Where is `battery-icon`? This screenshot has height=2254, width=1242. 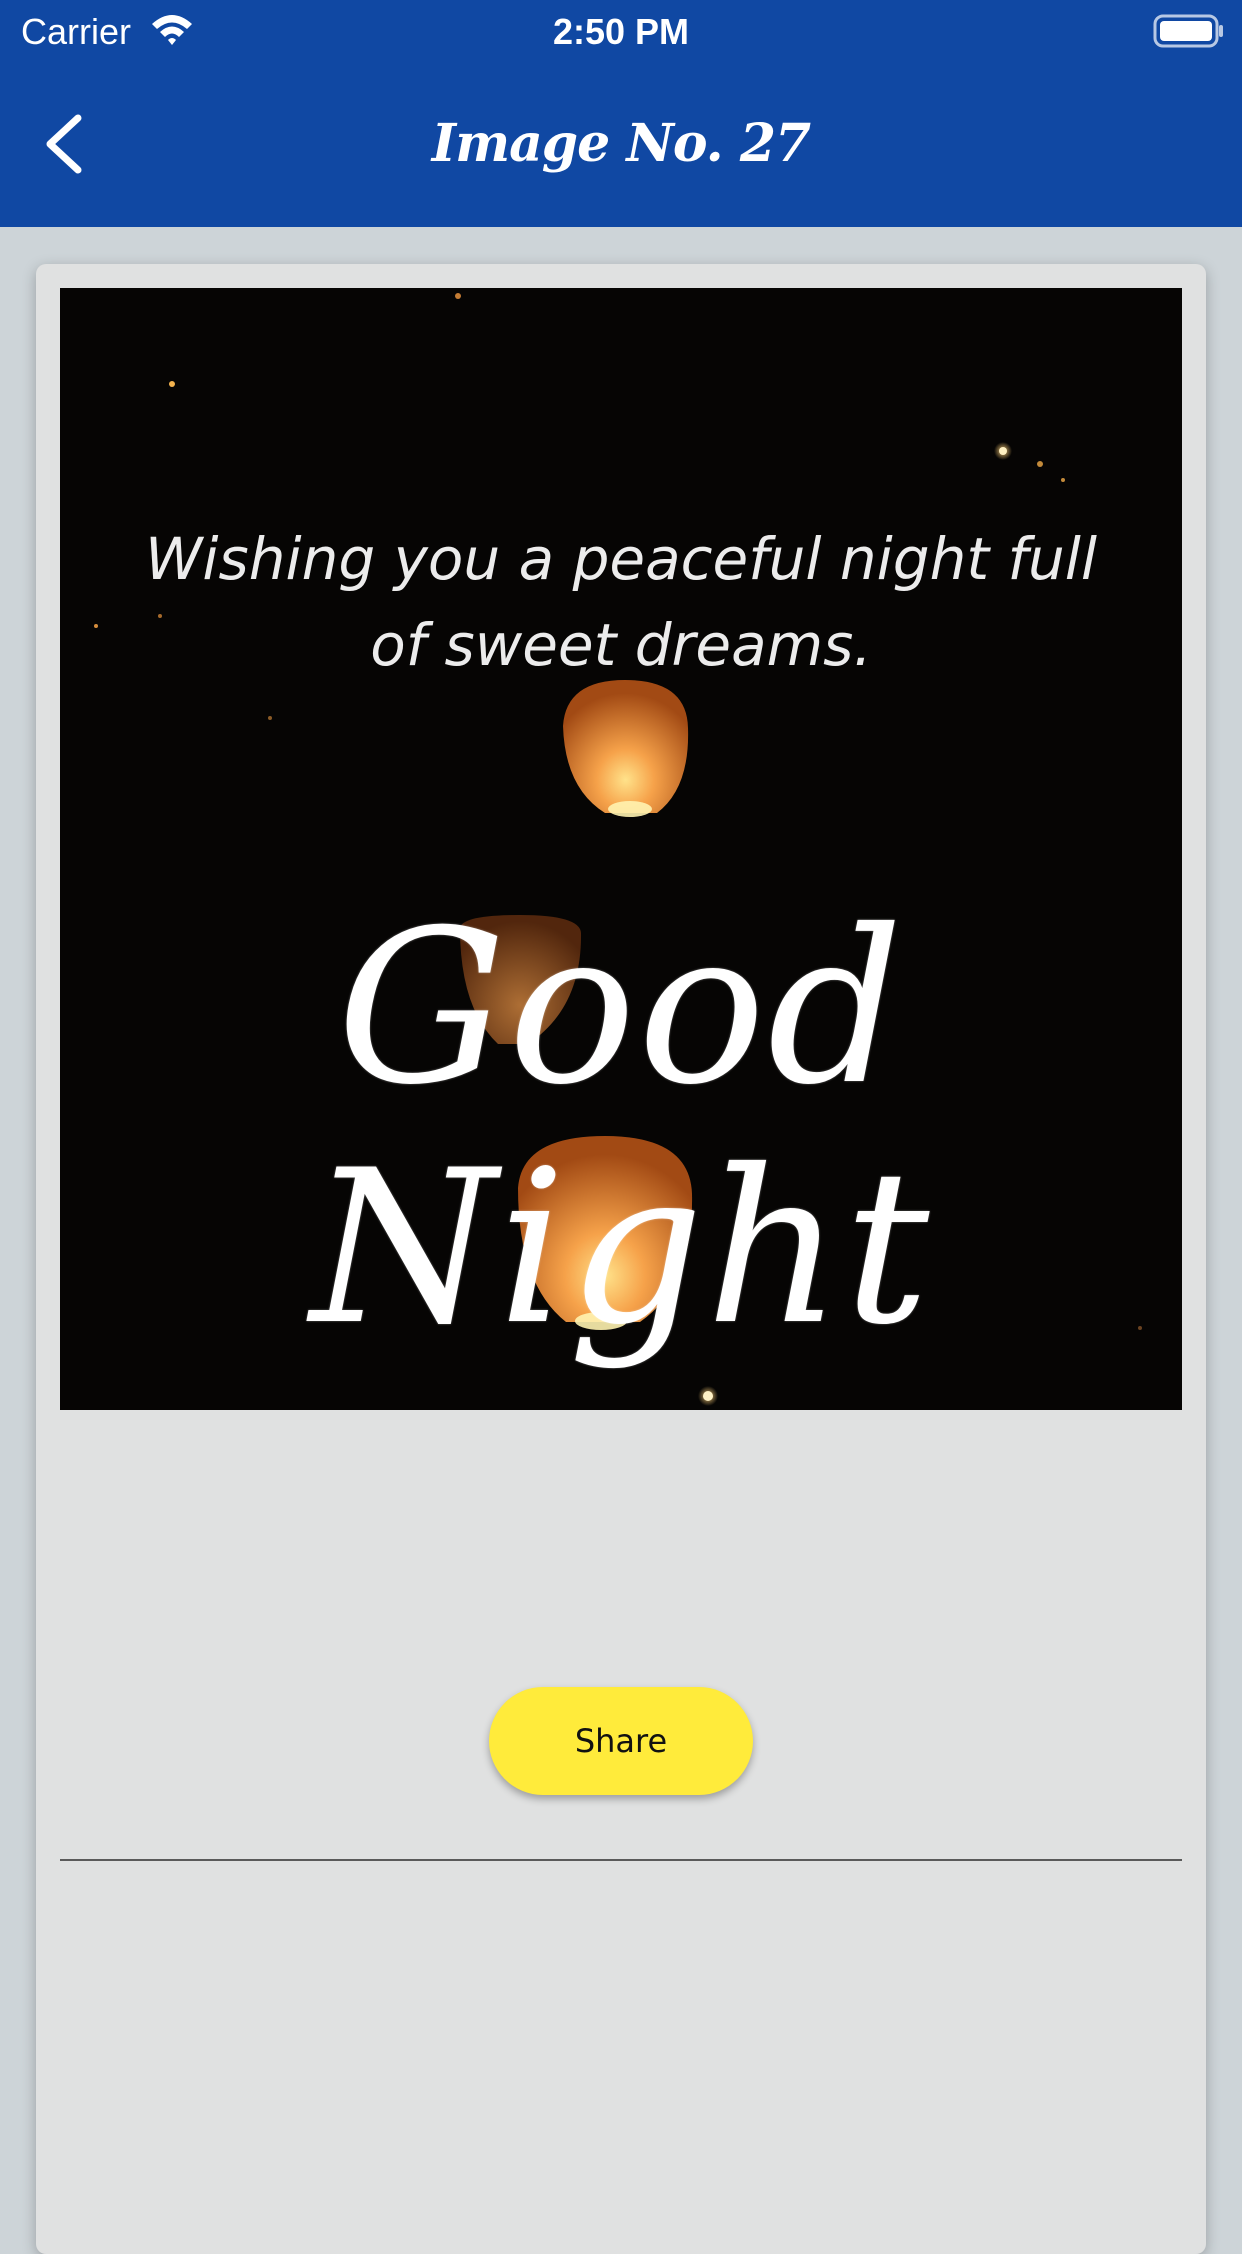 battery-icon is located at coordinates (1188, 31).